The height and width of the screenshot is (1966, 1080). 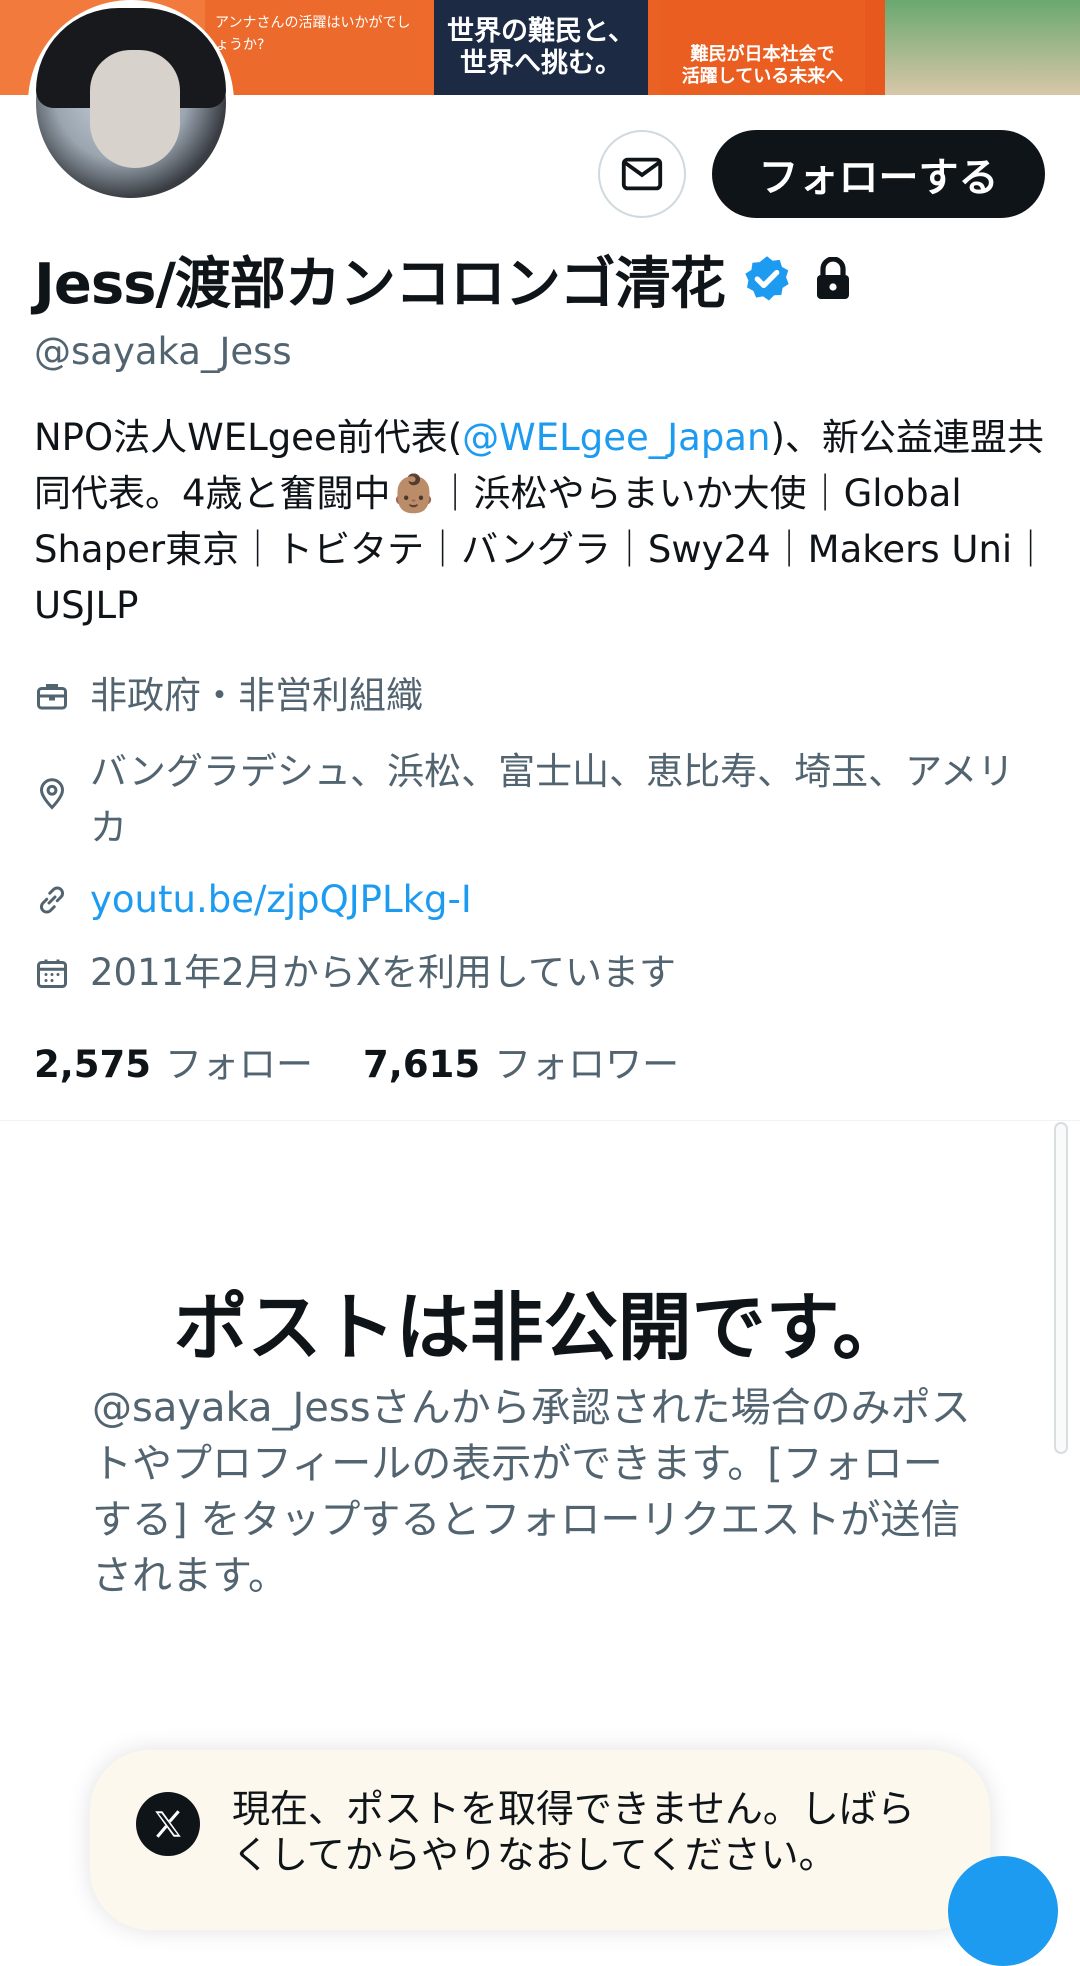 I want to click on divider, so click(x=540, y=1120).